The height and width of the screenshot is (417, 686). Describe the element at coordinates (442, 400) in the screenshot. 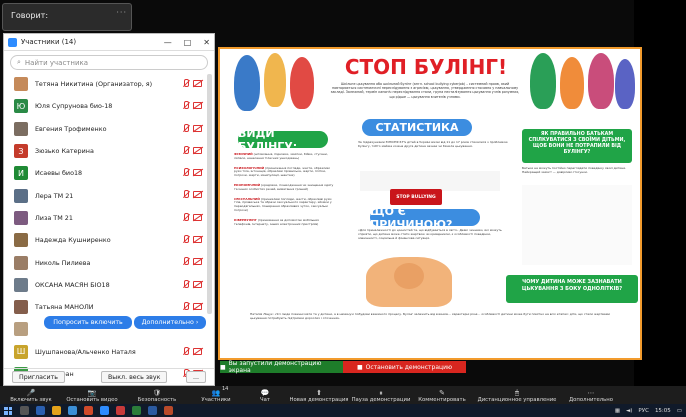

I see `toolbar-label: Комментировать` at that location.